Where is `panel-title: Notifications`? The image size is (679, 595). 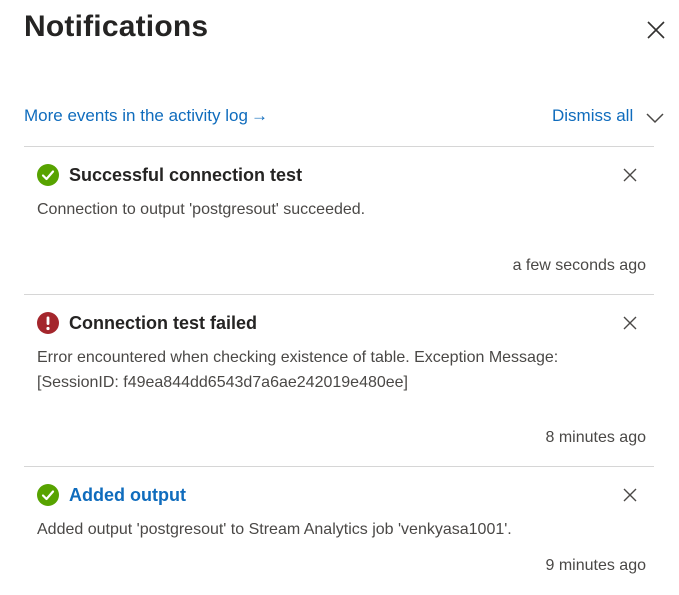 panel-title: Notifications is located at coordinates (116, 26).